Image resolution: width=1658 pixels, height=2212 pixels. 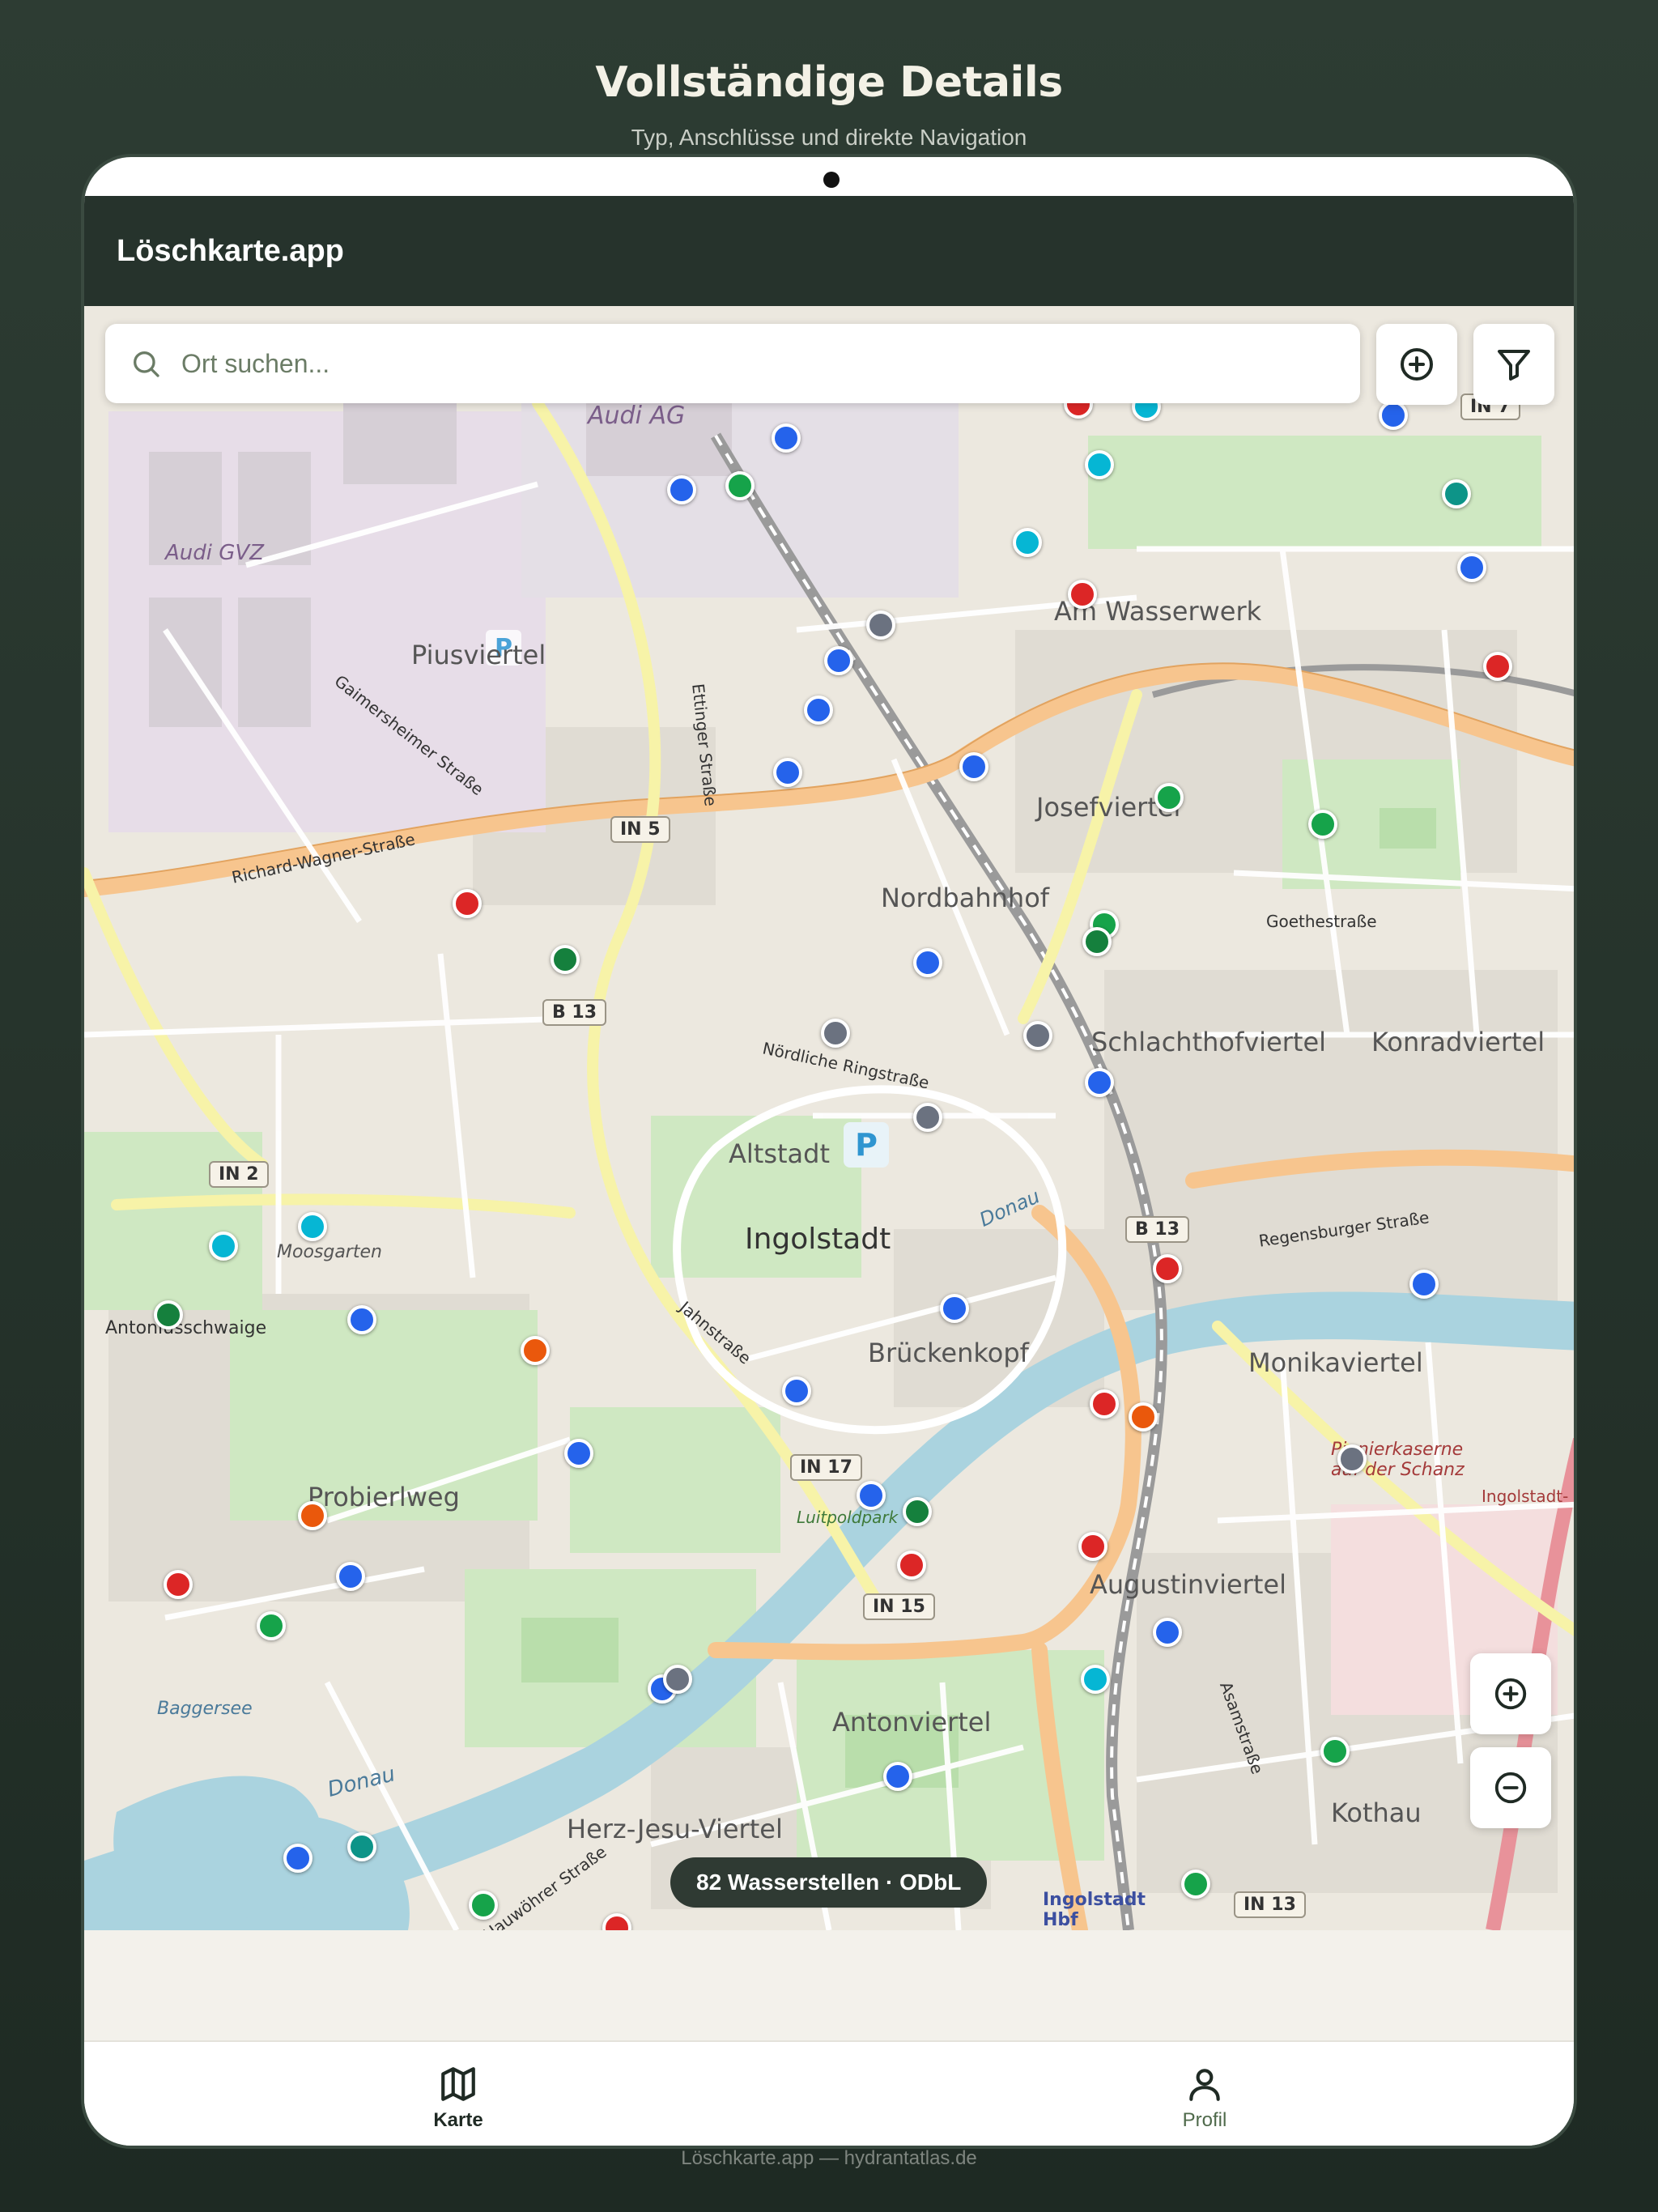 What do you see at coordinates (205, 1709) in the screenshot?
I see `map-label-baggersee: Baggersee` at bounding box center [205, 1709].